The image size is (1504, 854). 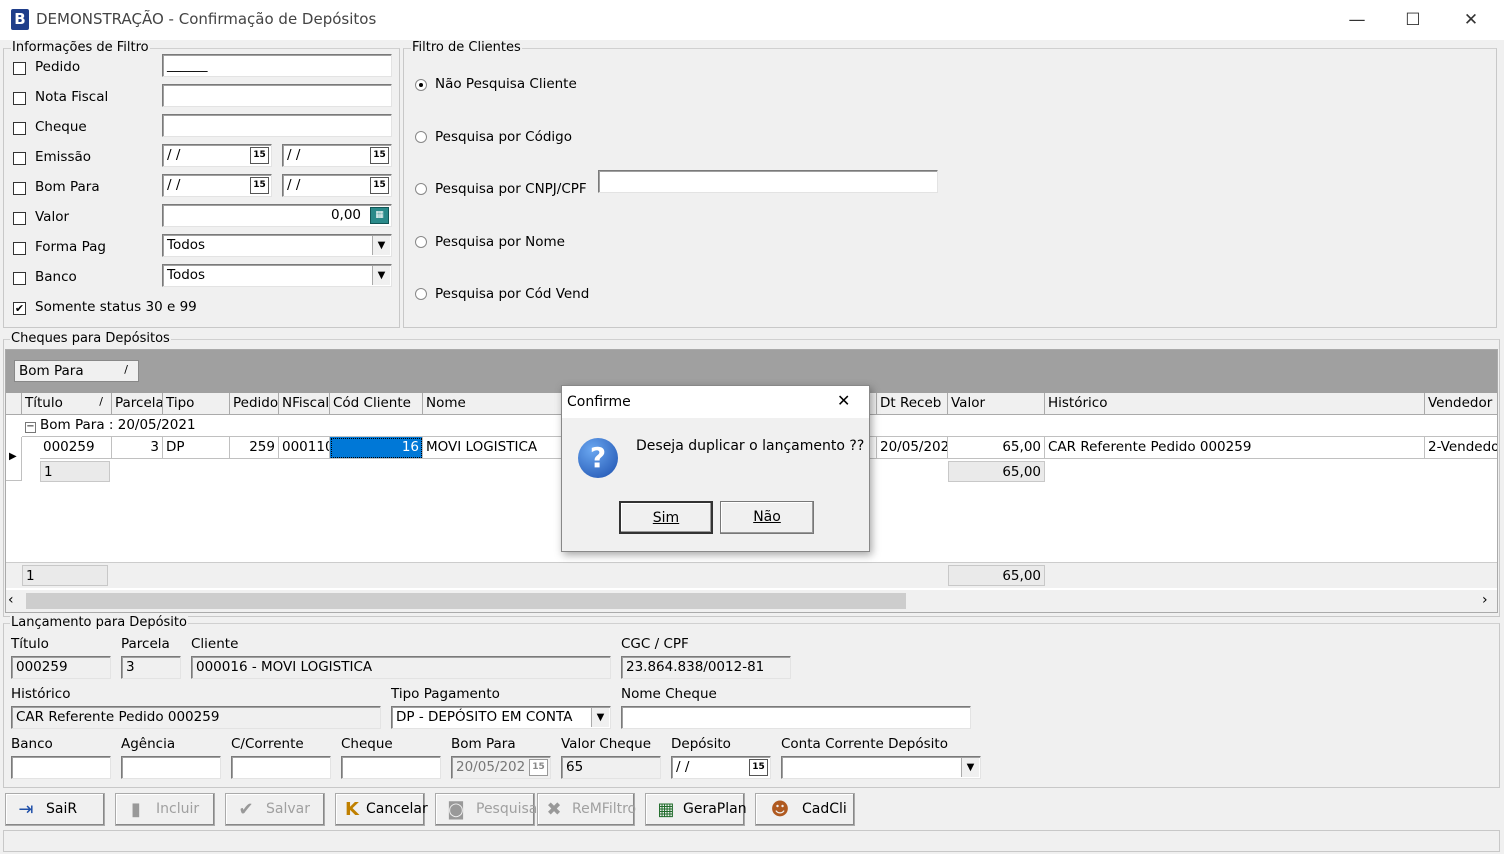 What do you see at coordinates (483, 744) in the screenshot?
I see `bom-para-lanc-label: Bom Para` at bounding box center [483, 744].